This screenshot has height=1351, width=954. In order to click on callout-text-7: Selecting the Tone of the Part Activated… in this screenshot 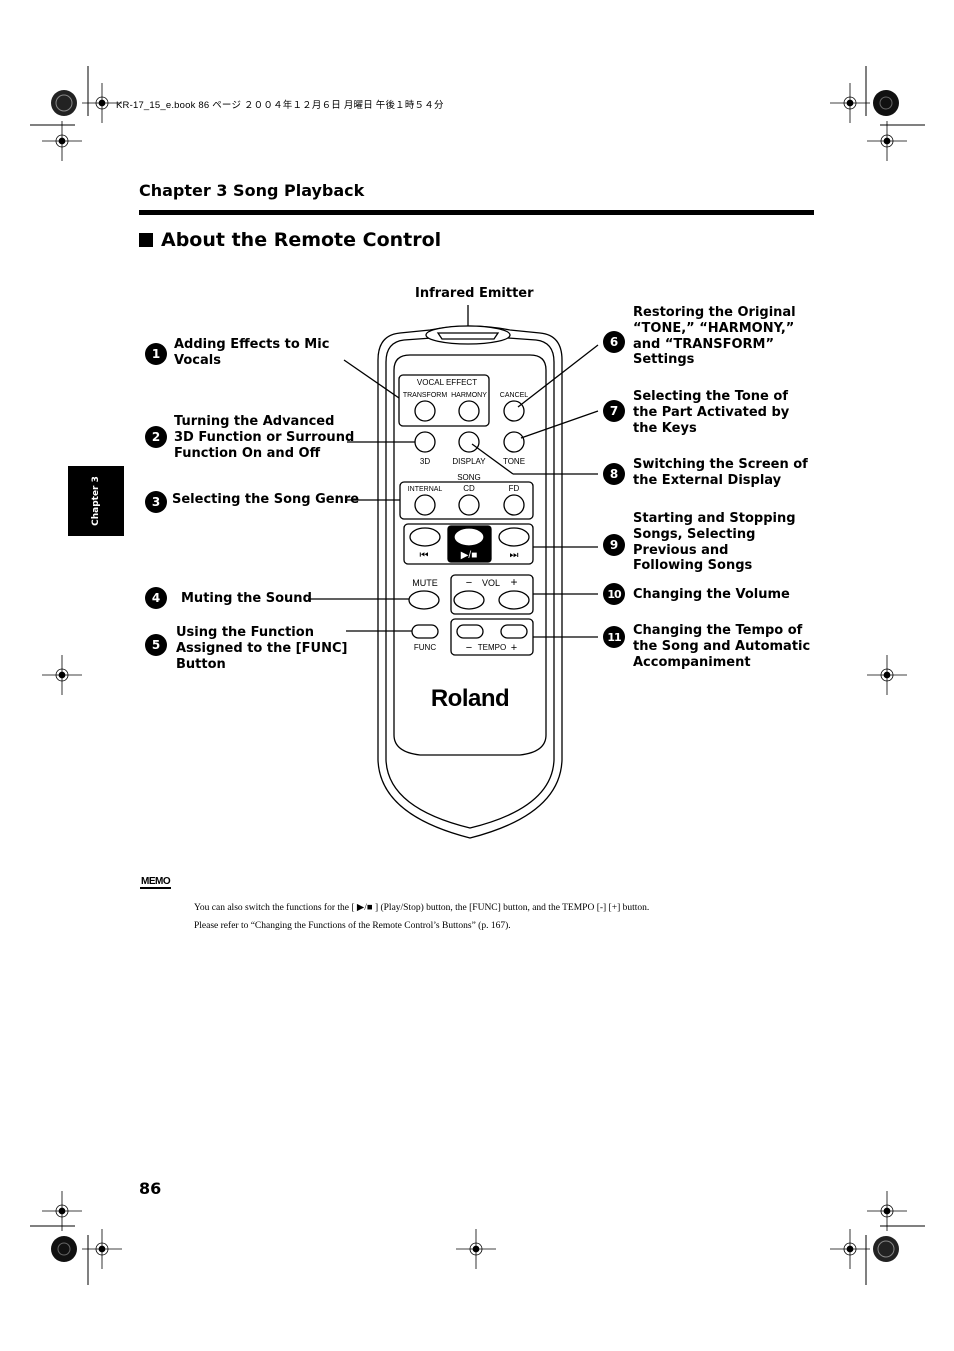, I will do `click(711, 412)`.